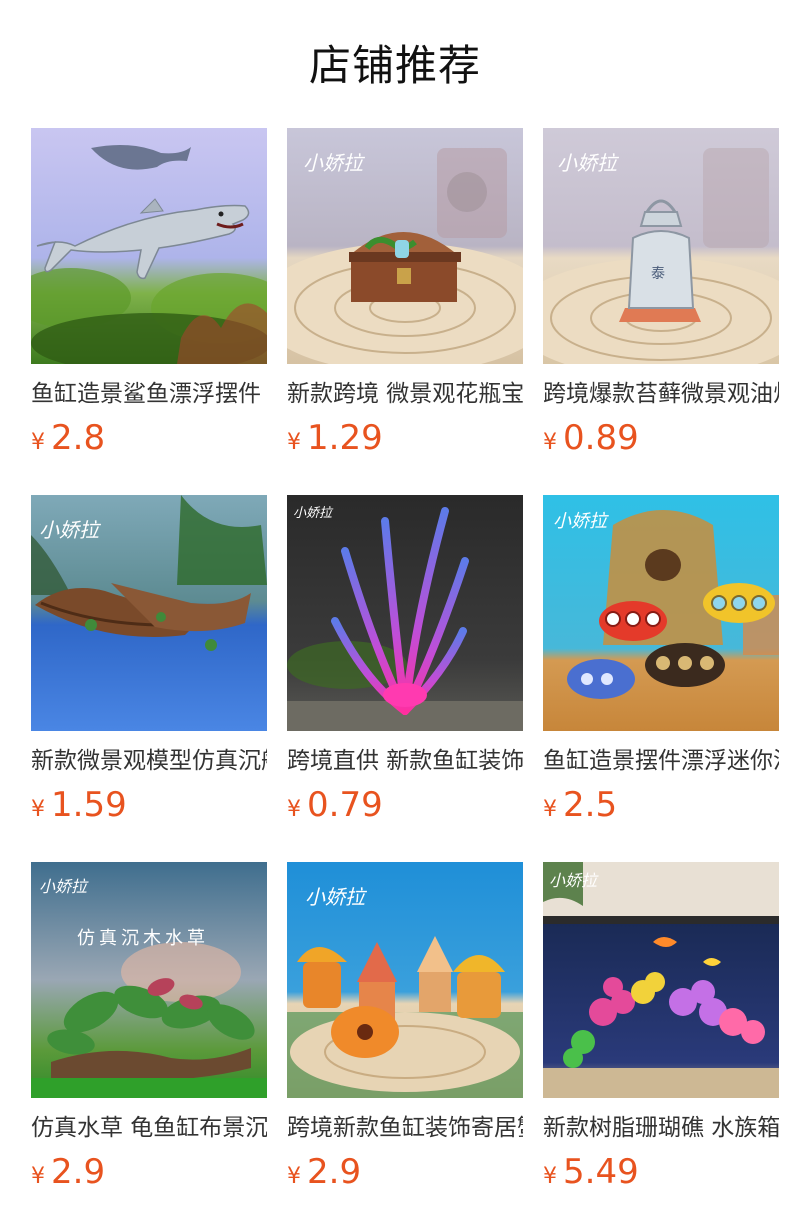 The height and width of the screenshot is (1230, 790). I want to click on product-price: ¥1.59, so click(149, 805).